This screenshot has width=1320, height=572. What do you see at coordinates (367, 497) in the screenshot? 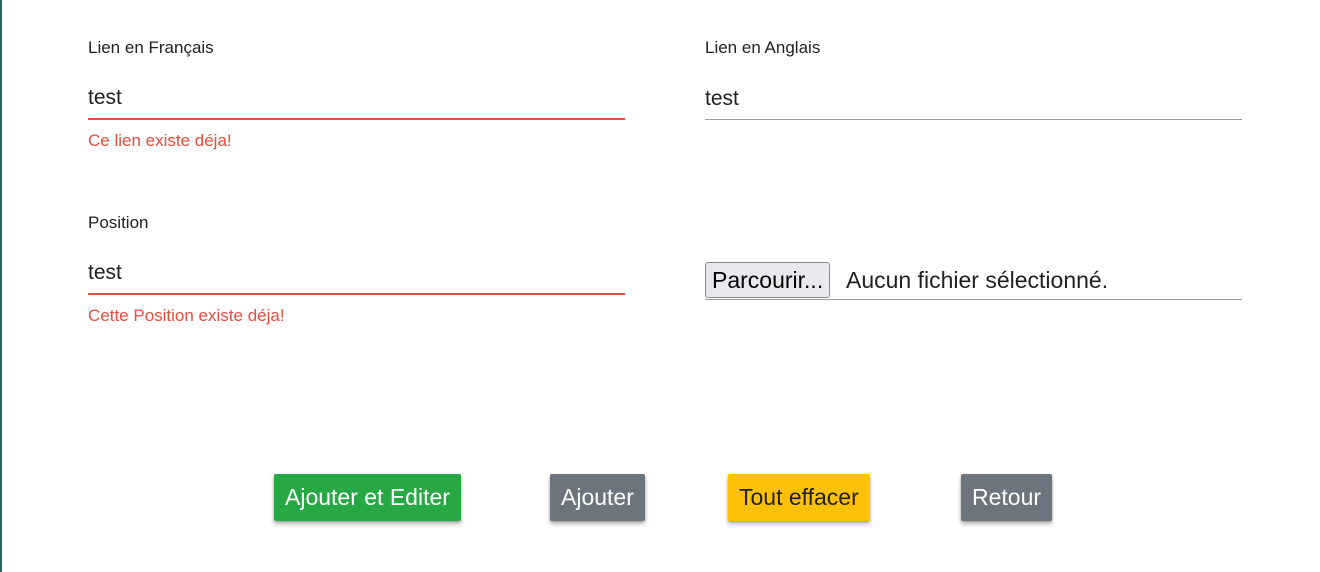
I see `add-and-edit-button: Ajouter et Editer` at bounding box center [367, 497].